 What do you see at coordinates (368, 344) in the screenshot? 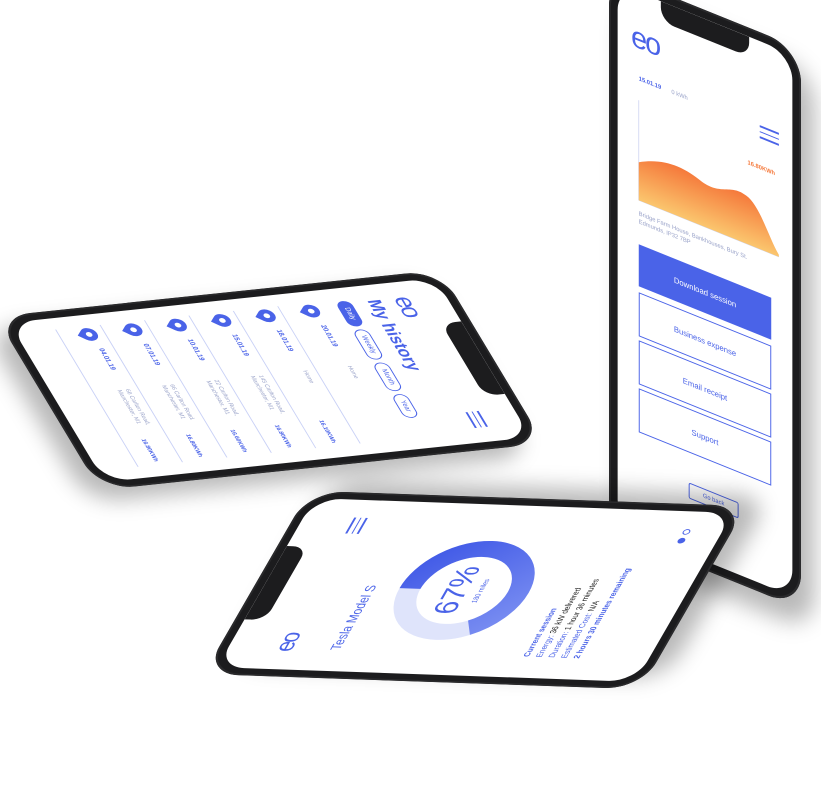
I see `filter-weekly: Weekly` at bounding box center [368, 344].